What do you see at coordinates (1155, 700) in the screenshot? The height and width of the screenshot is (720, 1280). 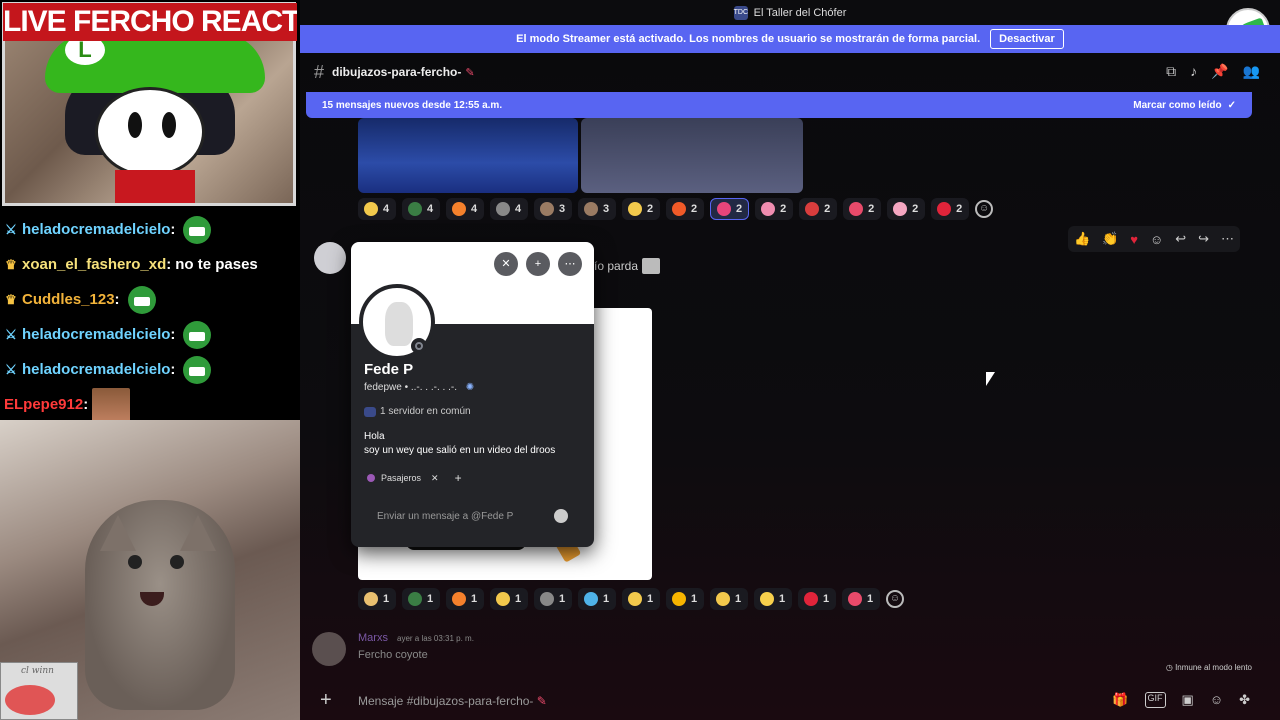 I see `gif-icon: GIF` at bounding box center [1155, 700].